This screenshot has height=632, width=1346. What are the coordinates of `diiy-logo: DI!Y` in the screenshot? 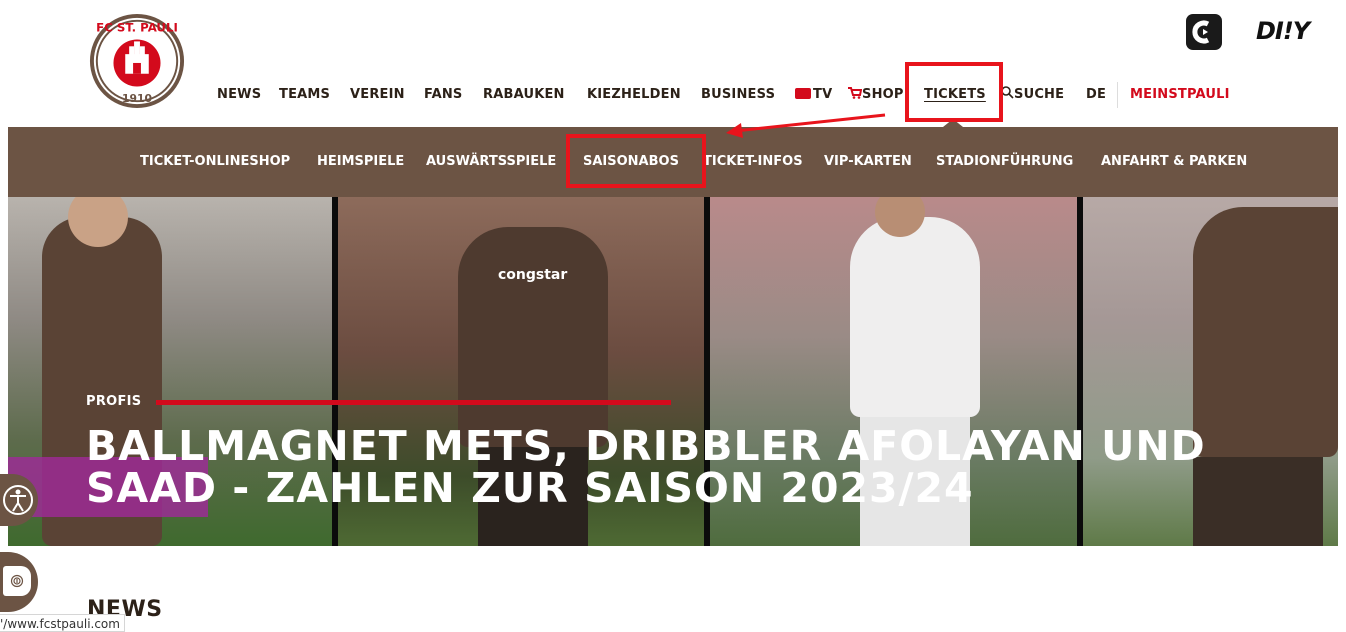 It's located at (1283, 31).